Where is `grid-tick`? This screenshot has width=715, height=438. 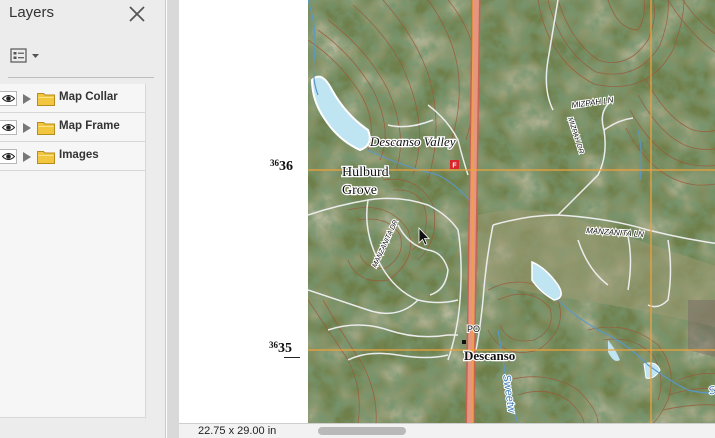
grid-tick is located at coordinates (292, 357).